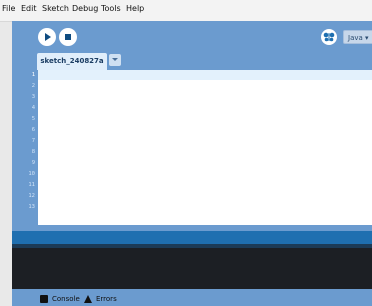 The height and width of the screenshot is (306, 372). What do you see at coordinates (66, 298) in the screenshot?
I see `console-tab-label: Console` at bounding box center [66, 298].